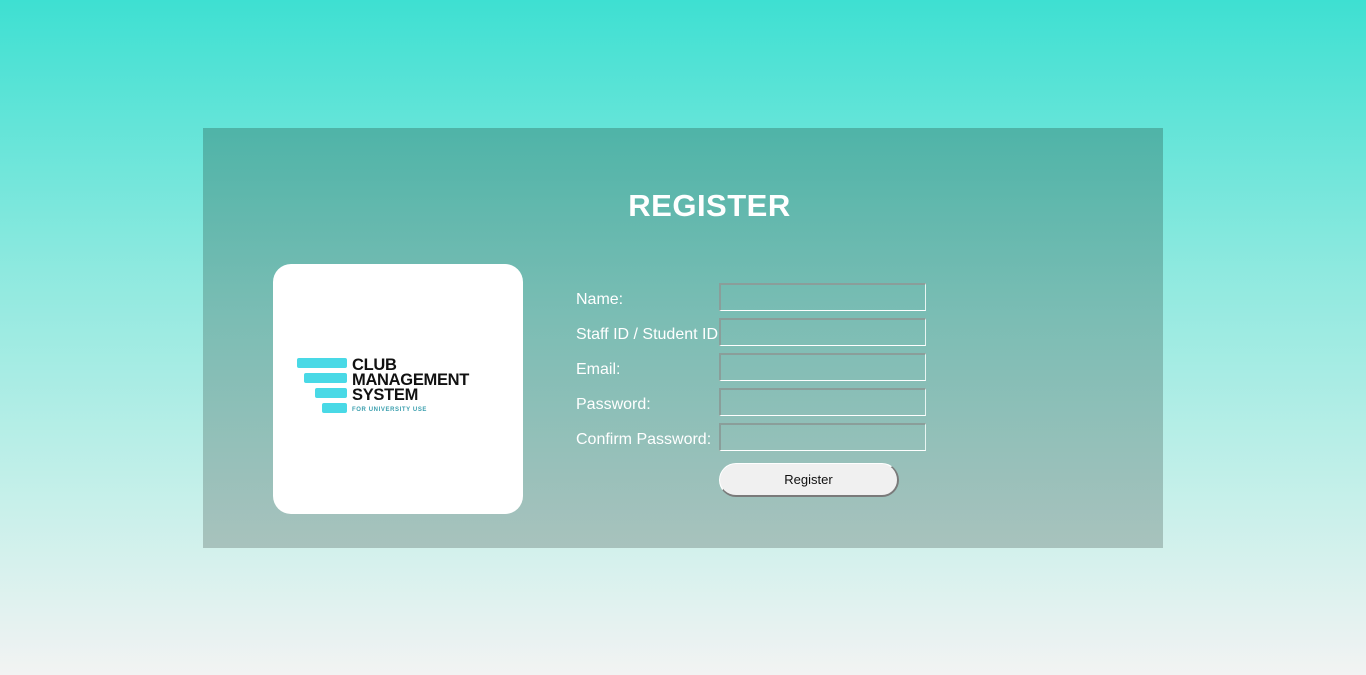  I want to click on password-field, so click(822, 402).